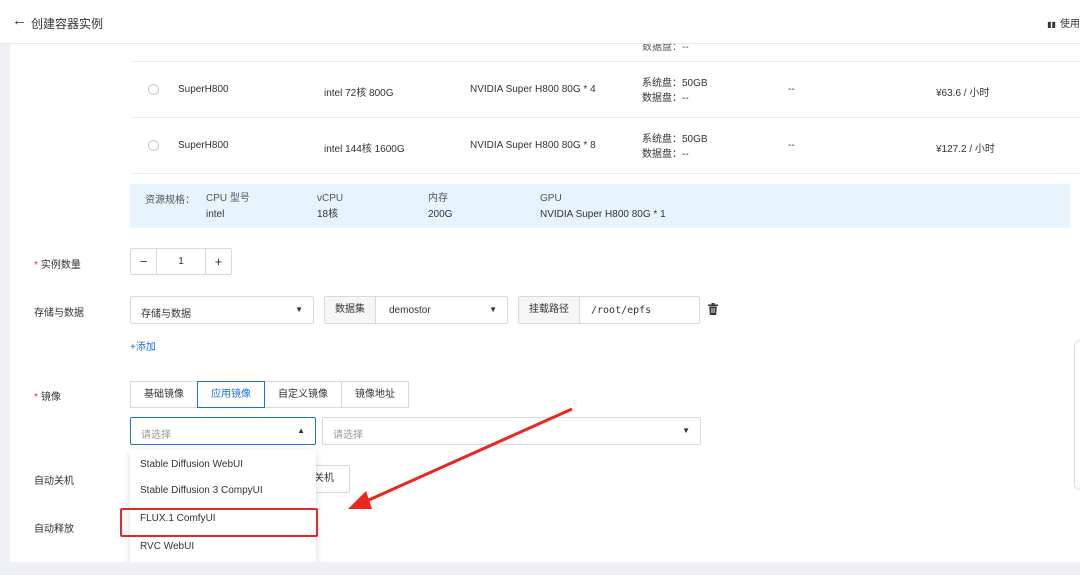 This screenshot has width=1080, height=575. I want to click on trash-icon, so click(713, 309).